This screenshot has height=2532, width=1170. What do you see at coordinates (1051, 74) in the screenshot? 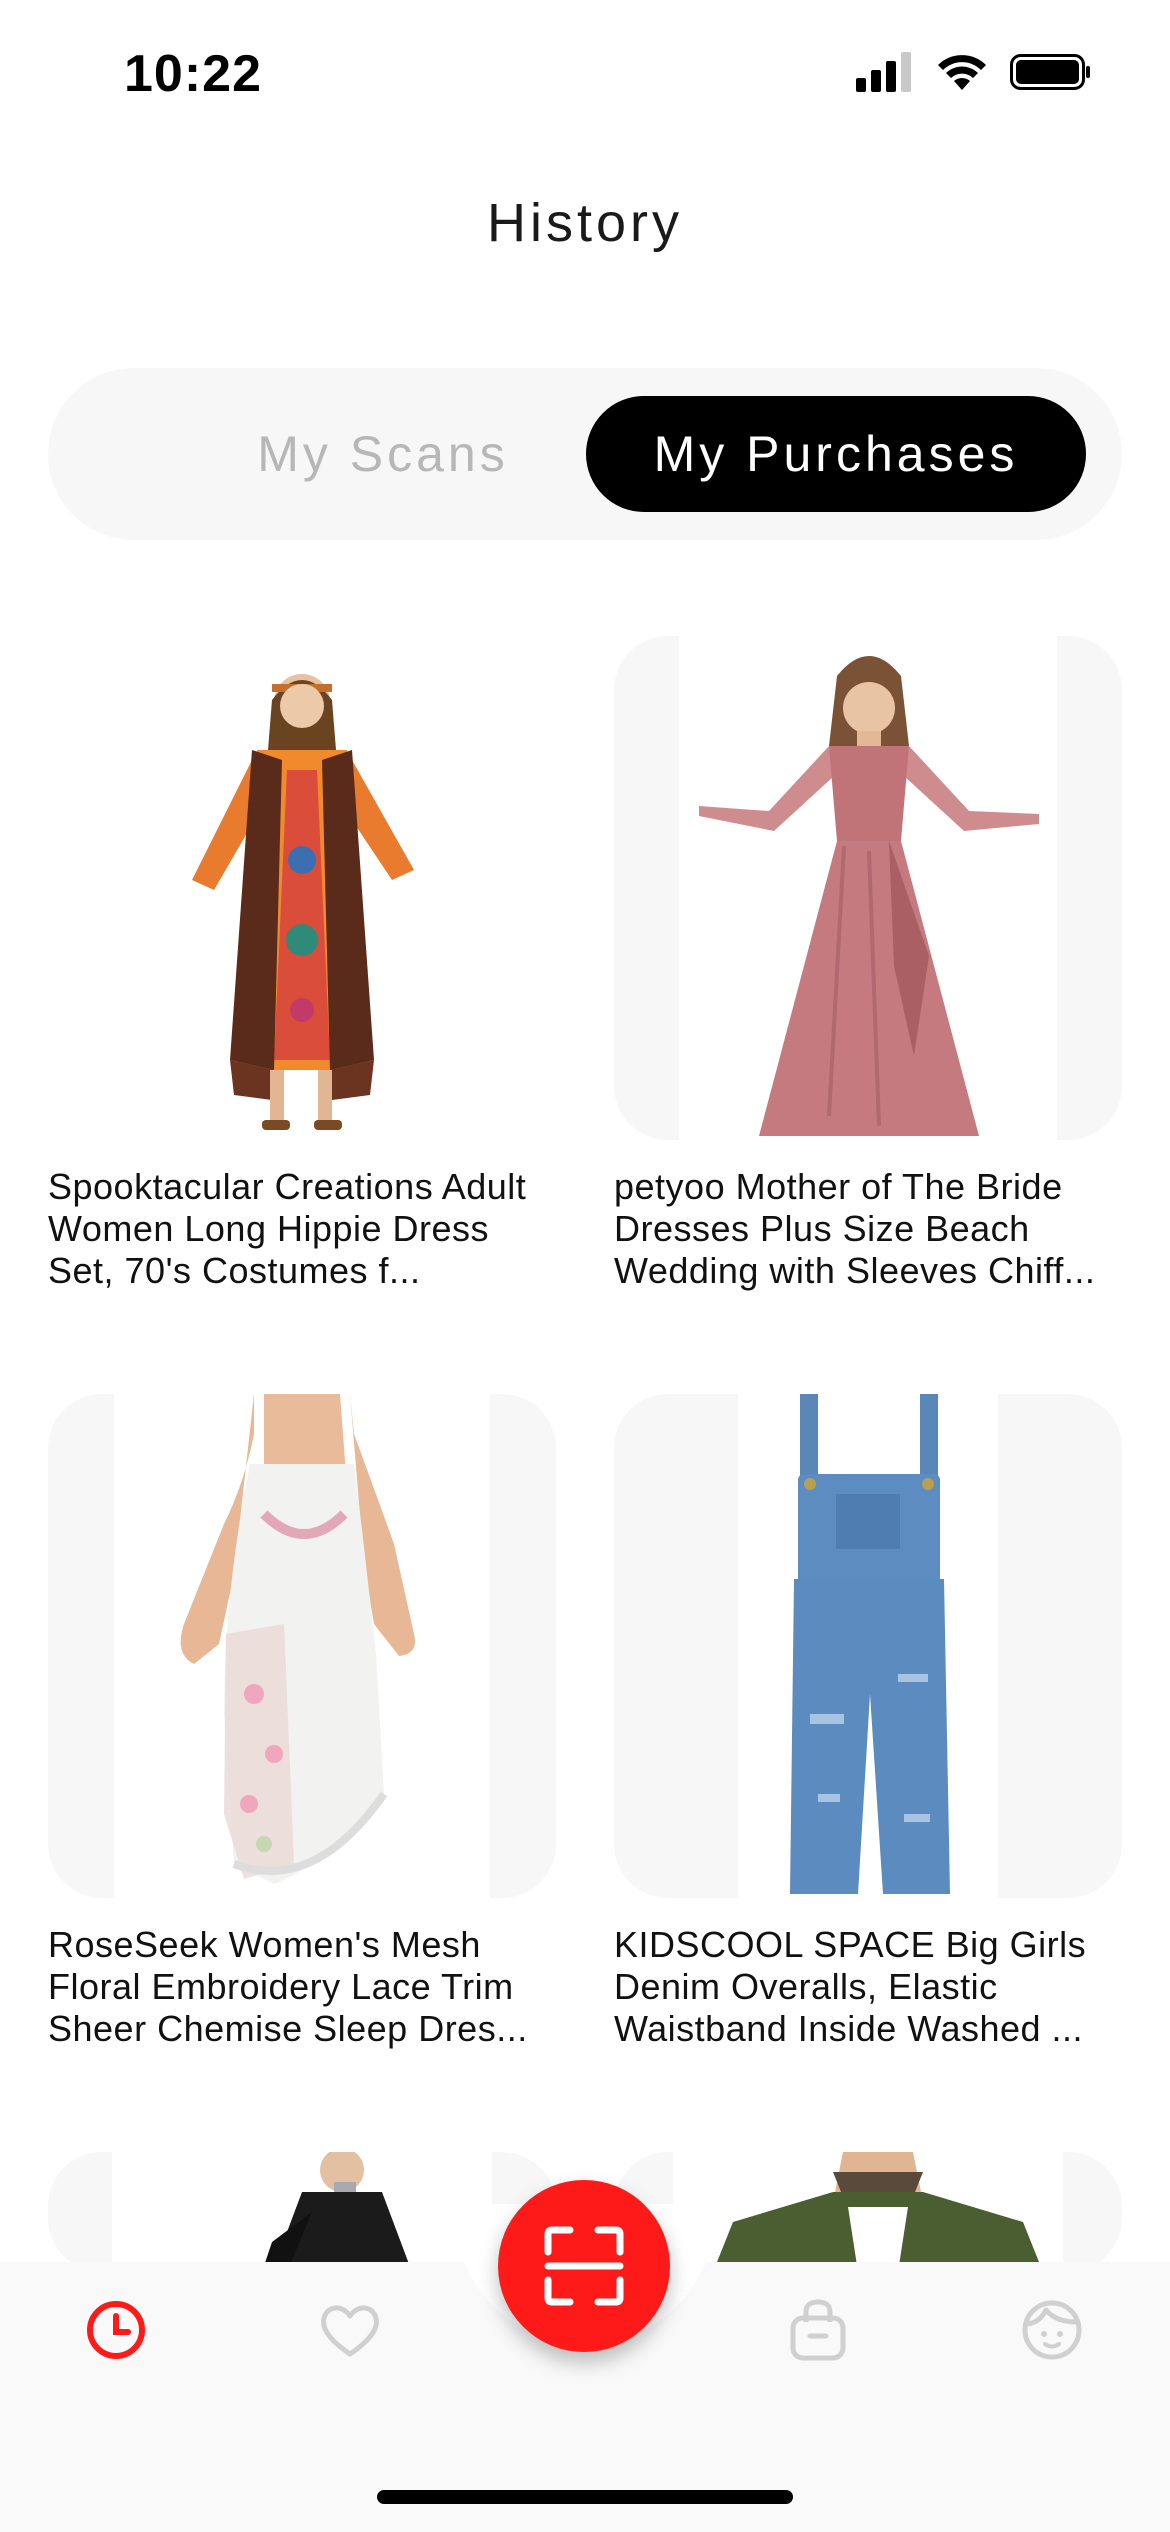
I see `battery-icon` at bounding box center [1051, 74].